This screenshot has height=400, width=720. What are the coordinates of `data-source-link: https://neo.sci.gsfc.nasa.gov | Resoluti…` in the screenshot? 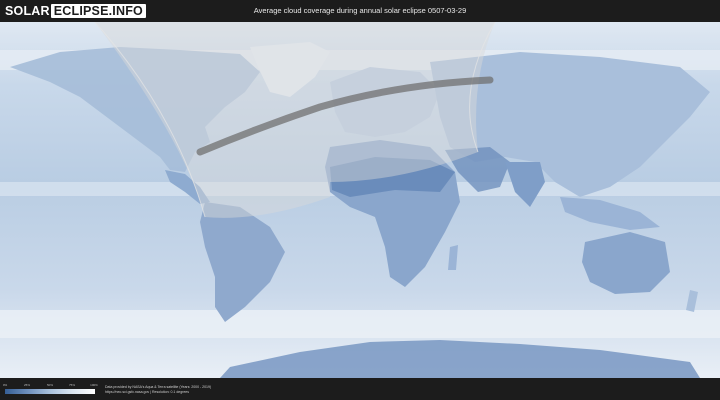 It's located at (147, 392).